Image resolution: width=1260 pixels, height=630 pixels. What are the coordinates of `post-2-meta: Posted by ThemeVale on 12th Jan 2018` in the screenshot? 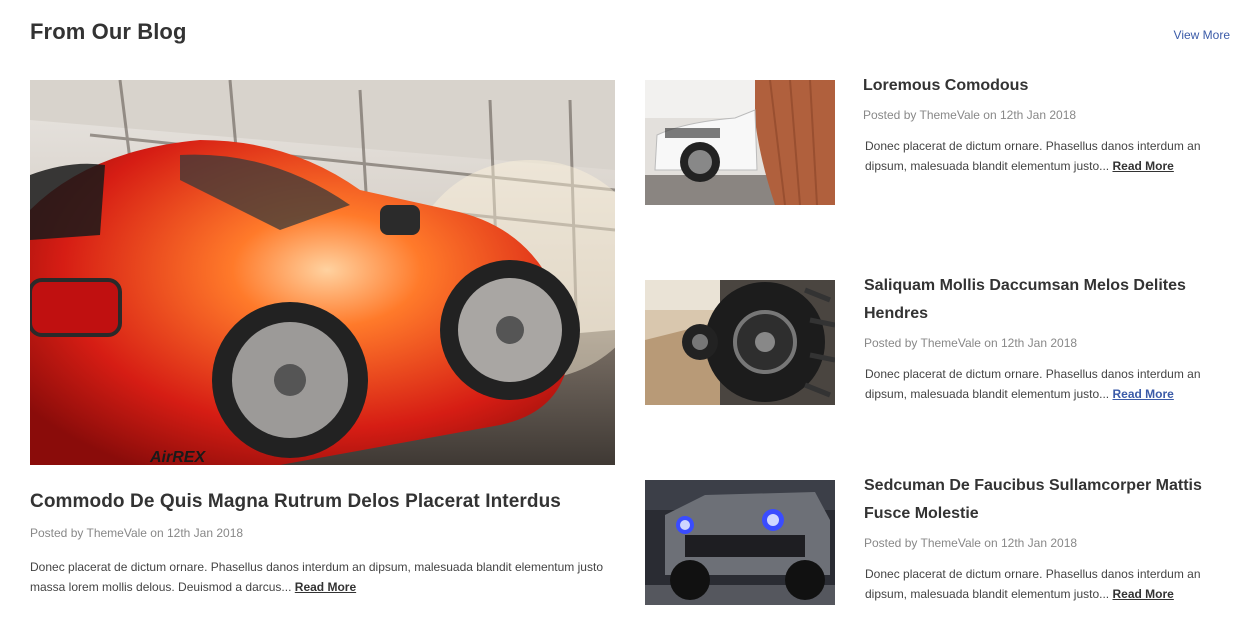 It's located at (971, 343).